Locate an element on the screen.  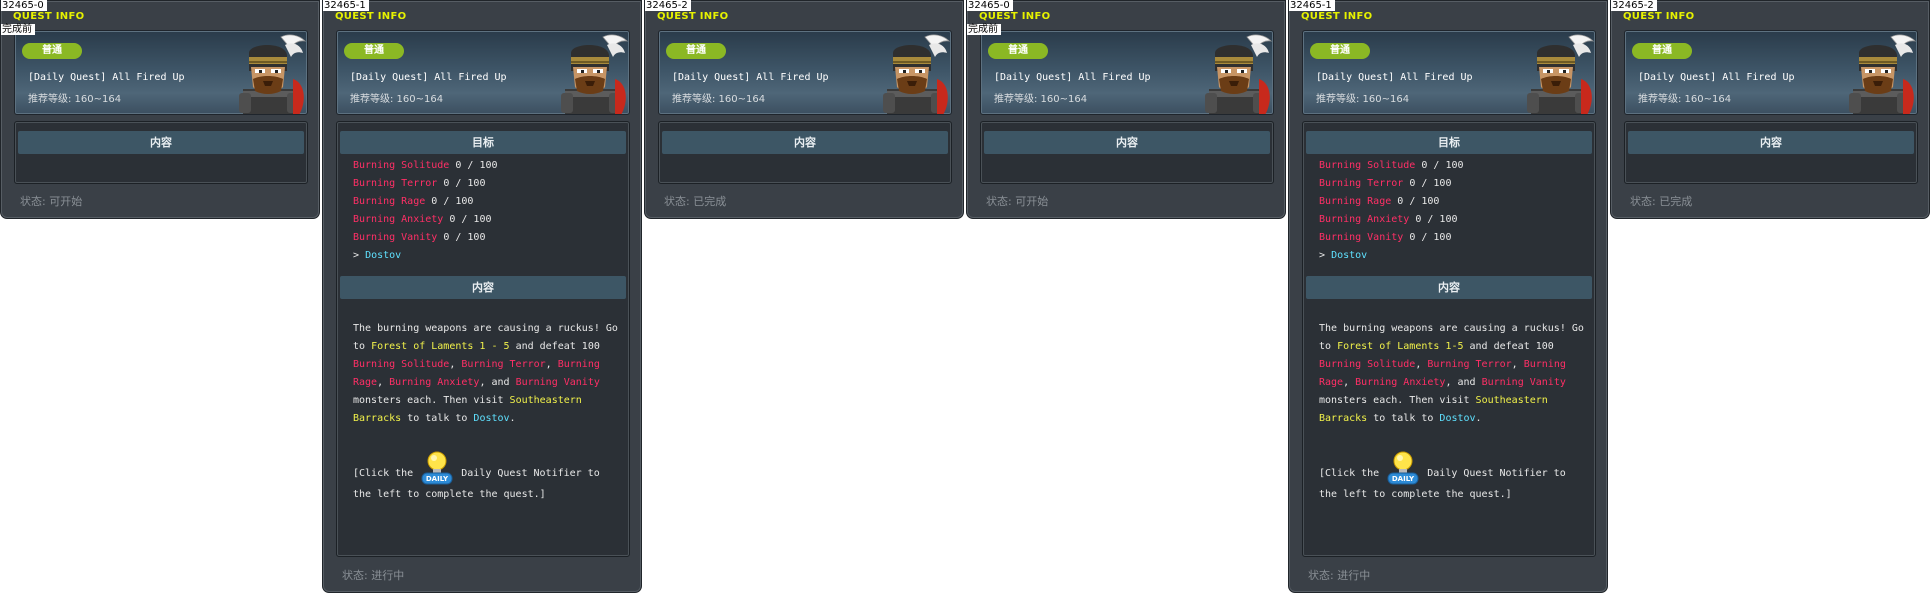
desc-mob: Burning Vanity is located at coordinates (557, 382).